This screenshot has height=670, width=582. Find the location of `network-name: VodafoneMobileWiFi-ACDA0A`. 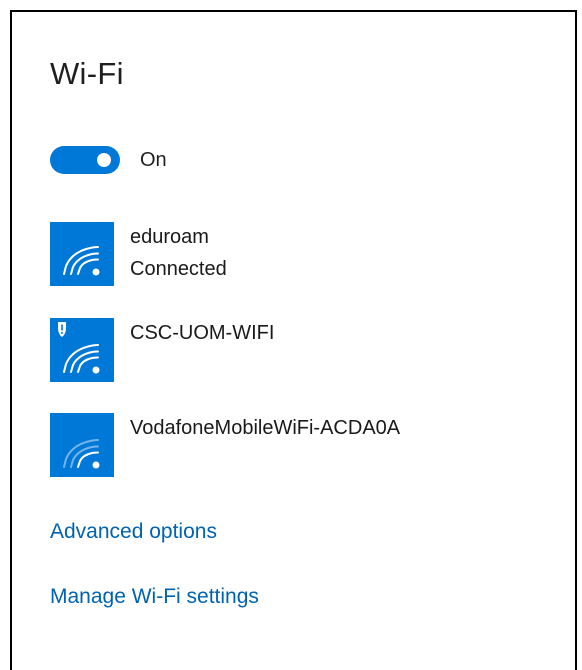

network-name: VodafoneMobileWiFi-ACDA0A is located at coordinates (265, 428).